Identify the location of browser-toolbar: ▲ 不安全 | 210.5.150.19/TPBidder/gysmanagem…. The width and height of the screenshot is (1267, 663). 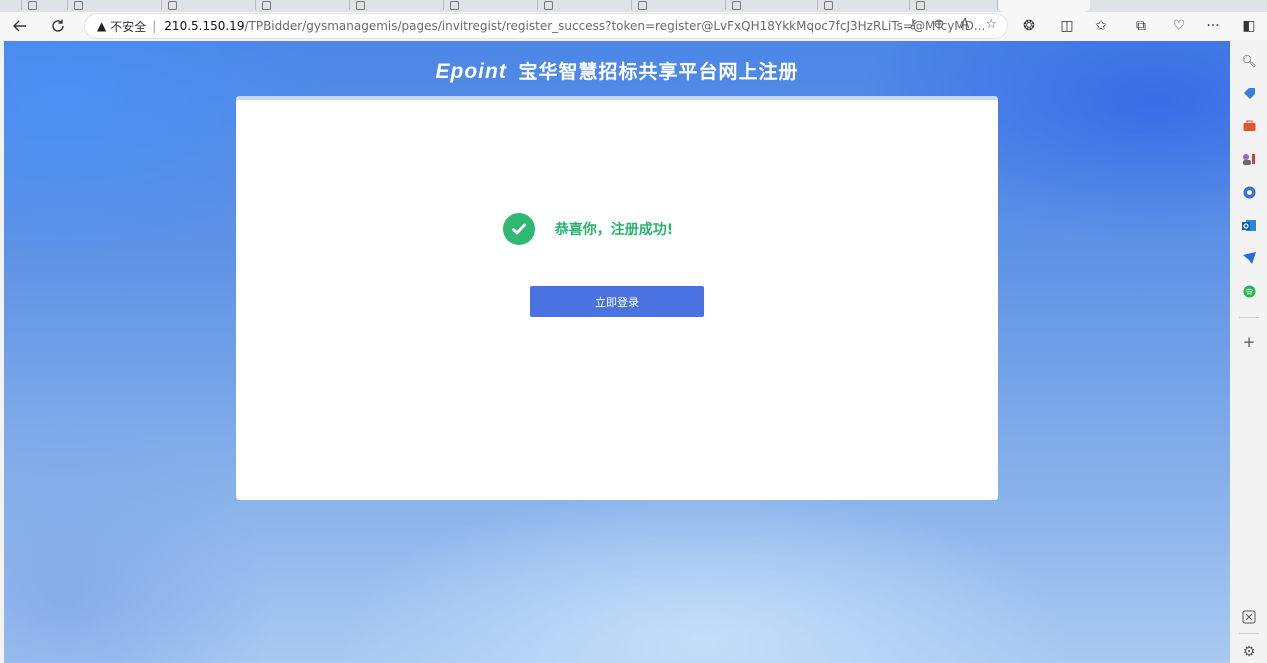
(633, 26).